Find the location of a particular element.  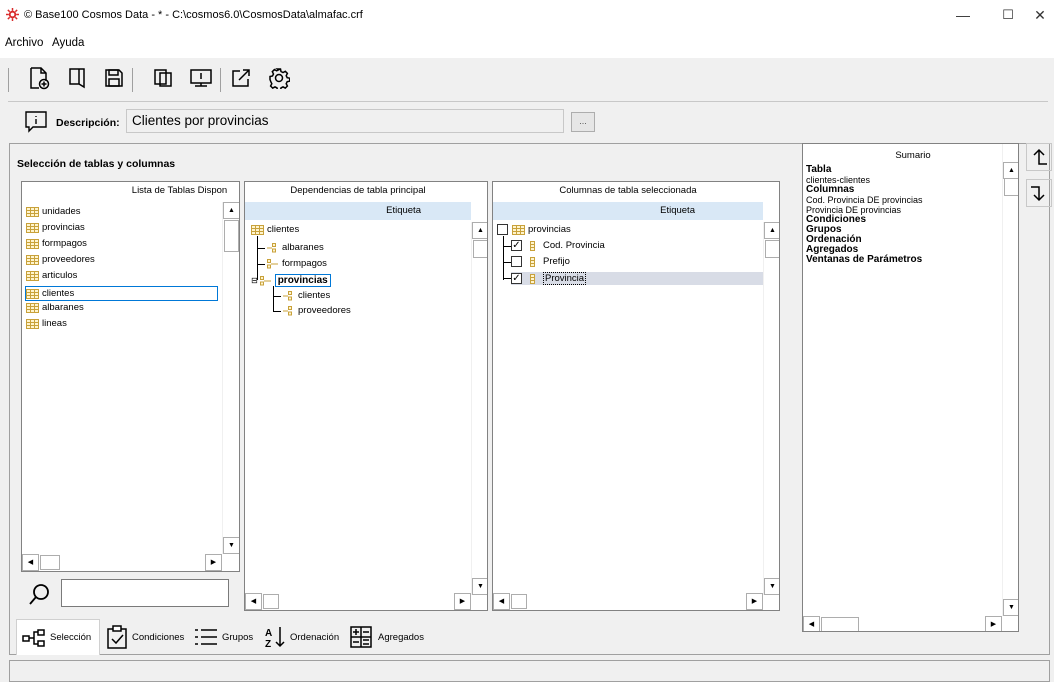

summary-vscrollbar: ▲ ▼ is located at coordinates (1010, 380).